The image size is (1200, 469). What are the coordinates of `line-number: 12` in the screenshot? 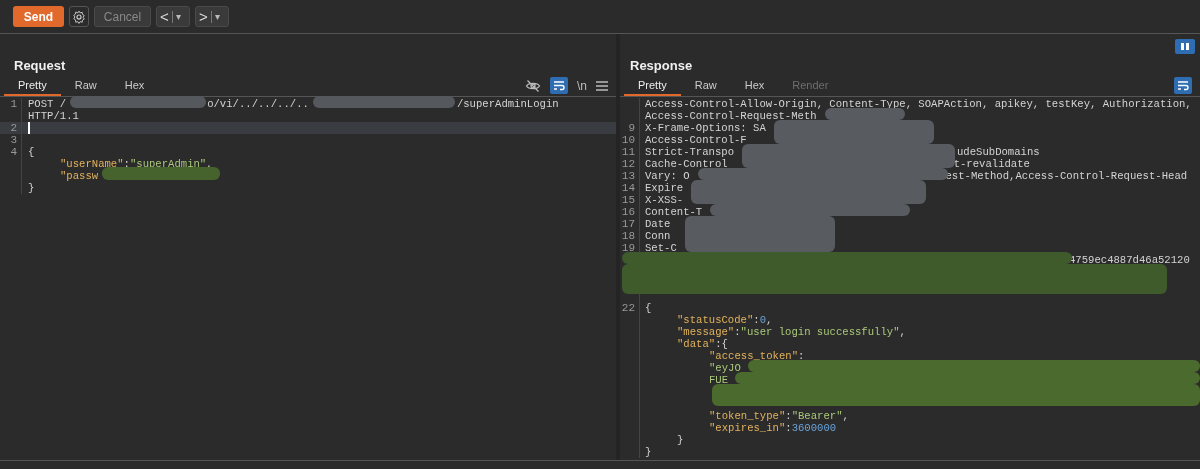 It's located at (628, 164).